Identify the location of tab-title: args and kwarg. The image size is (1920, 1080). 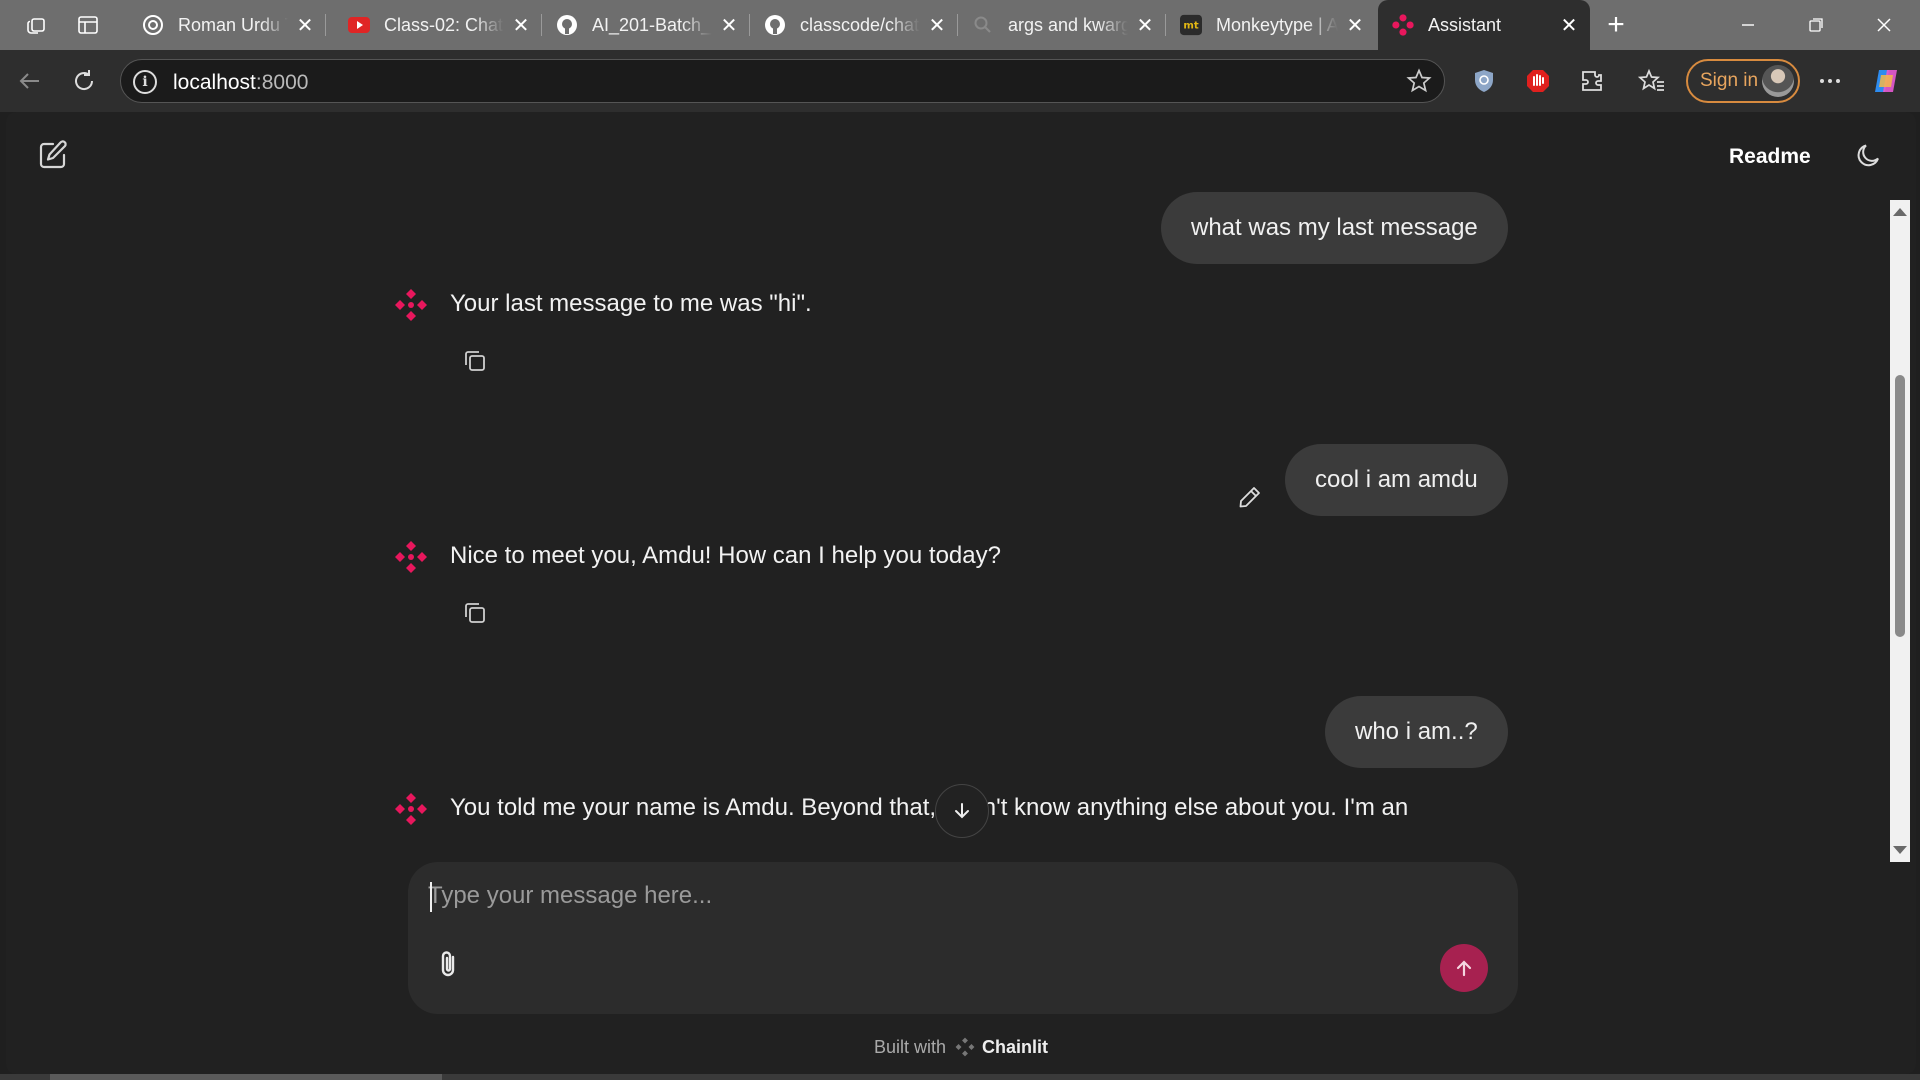
(1068, 24).